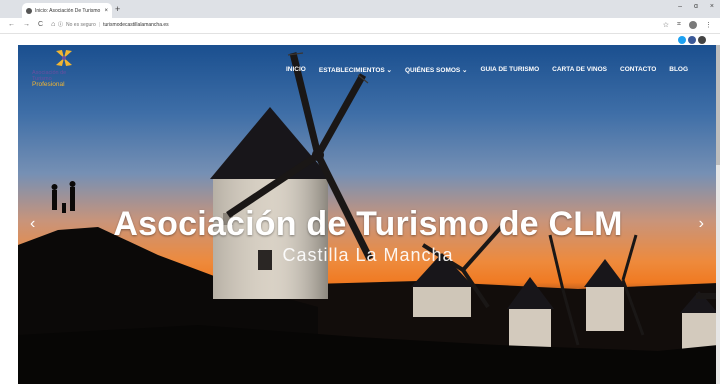 The width and height of the screenshot is (720, 384). Describe the element at coordinates (718, 214) in the screenshot. I see `page-scrollbar` at that location.